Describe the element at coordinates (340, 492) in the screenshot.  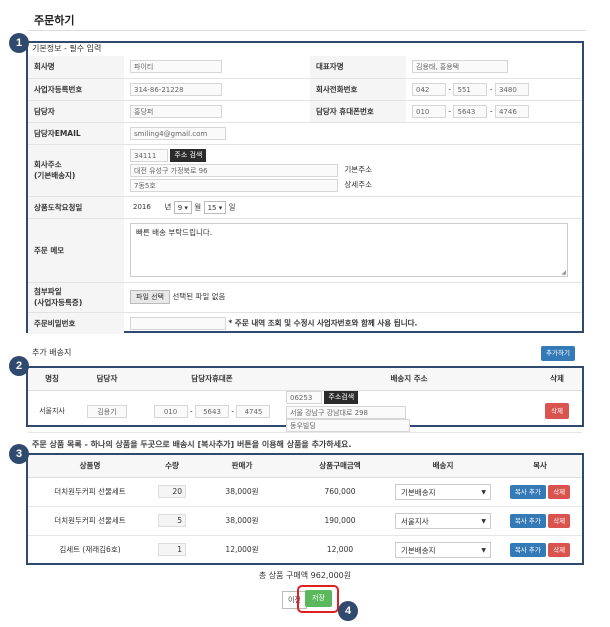
I see `item-amount: 760,000` at that location.